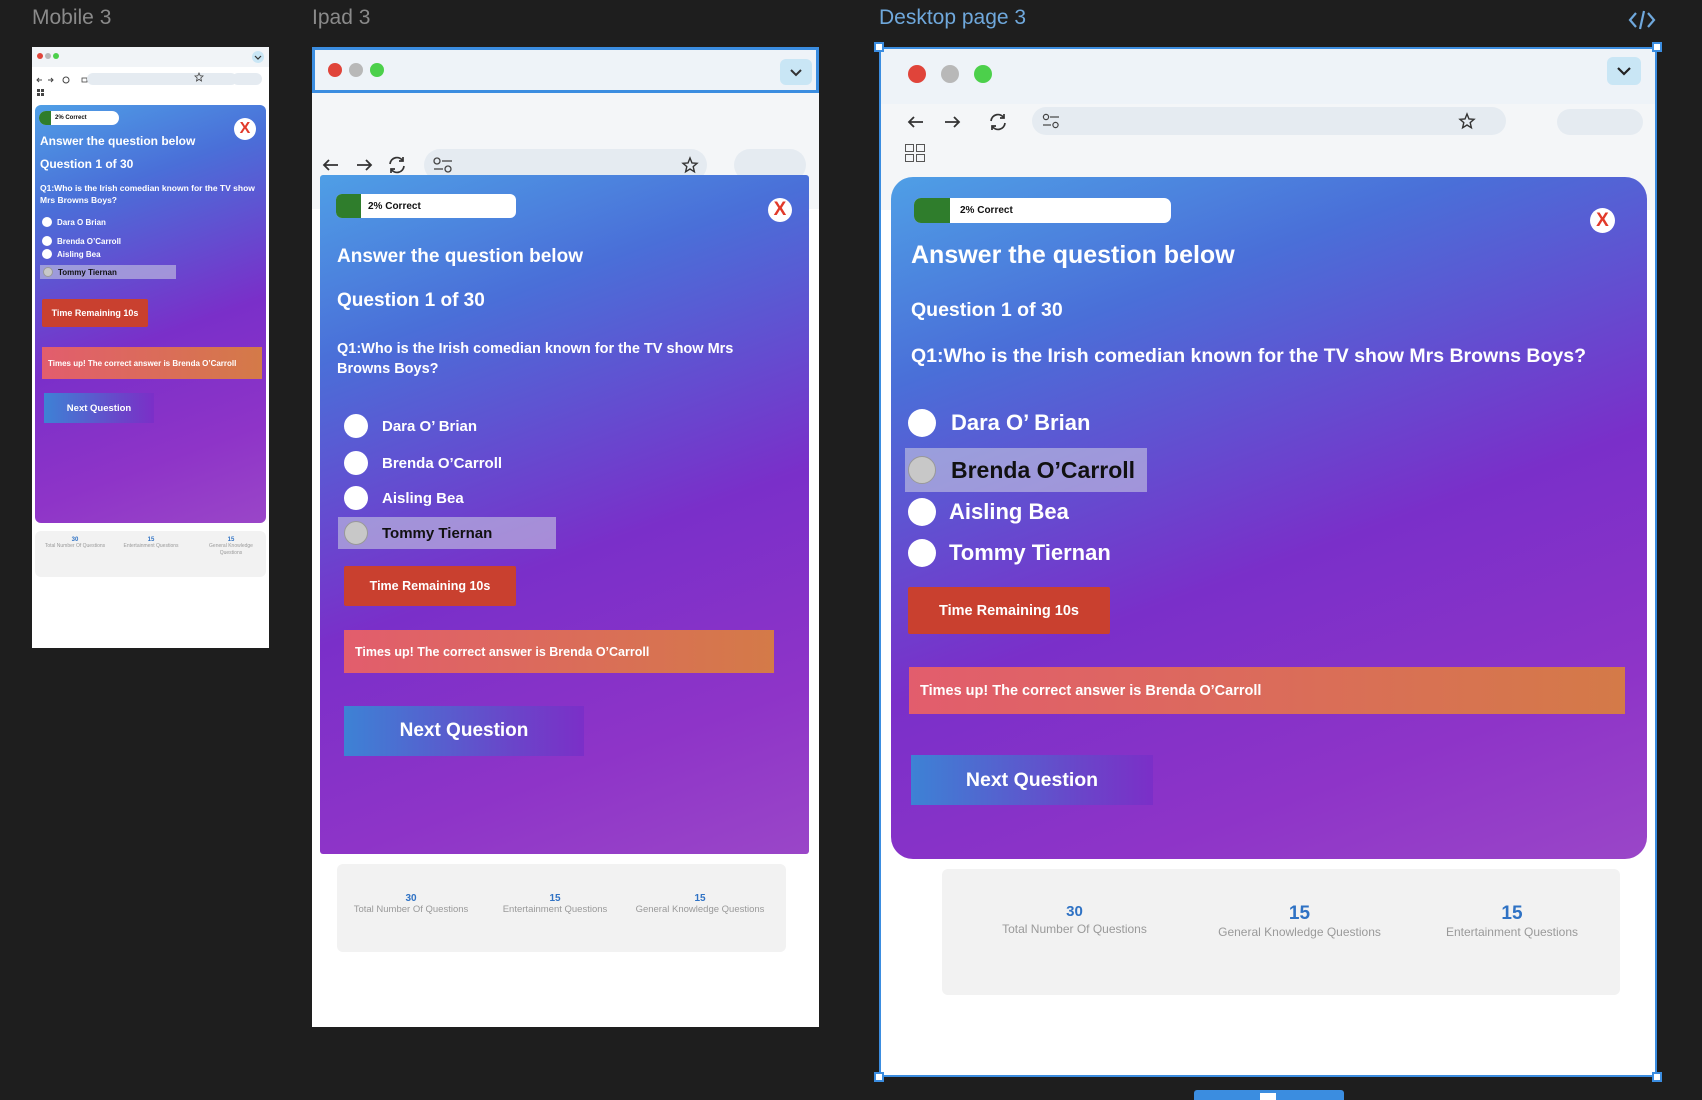 The height and width of the screenshot is (1100, 1702). Describe the element at coordinates (423, 498) in the screenshot. I see `option-label: Aisling Bea` at that location.